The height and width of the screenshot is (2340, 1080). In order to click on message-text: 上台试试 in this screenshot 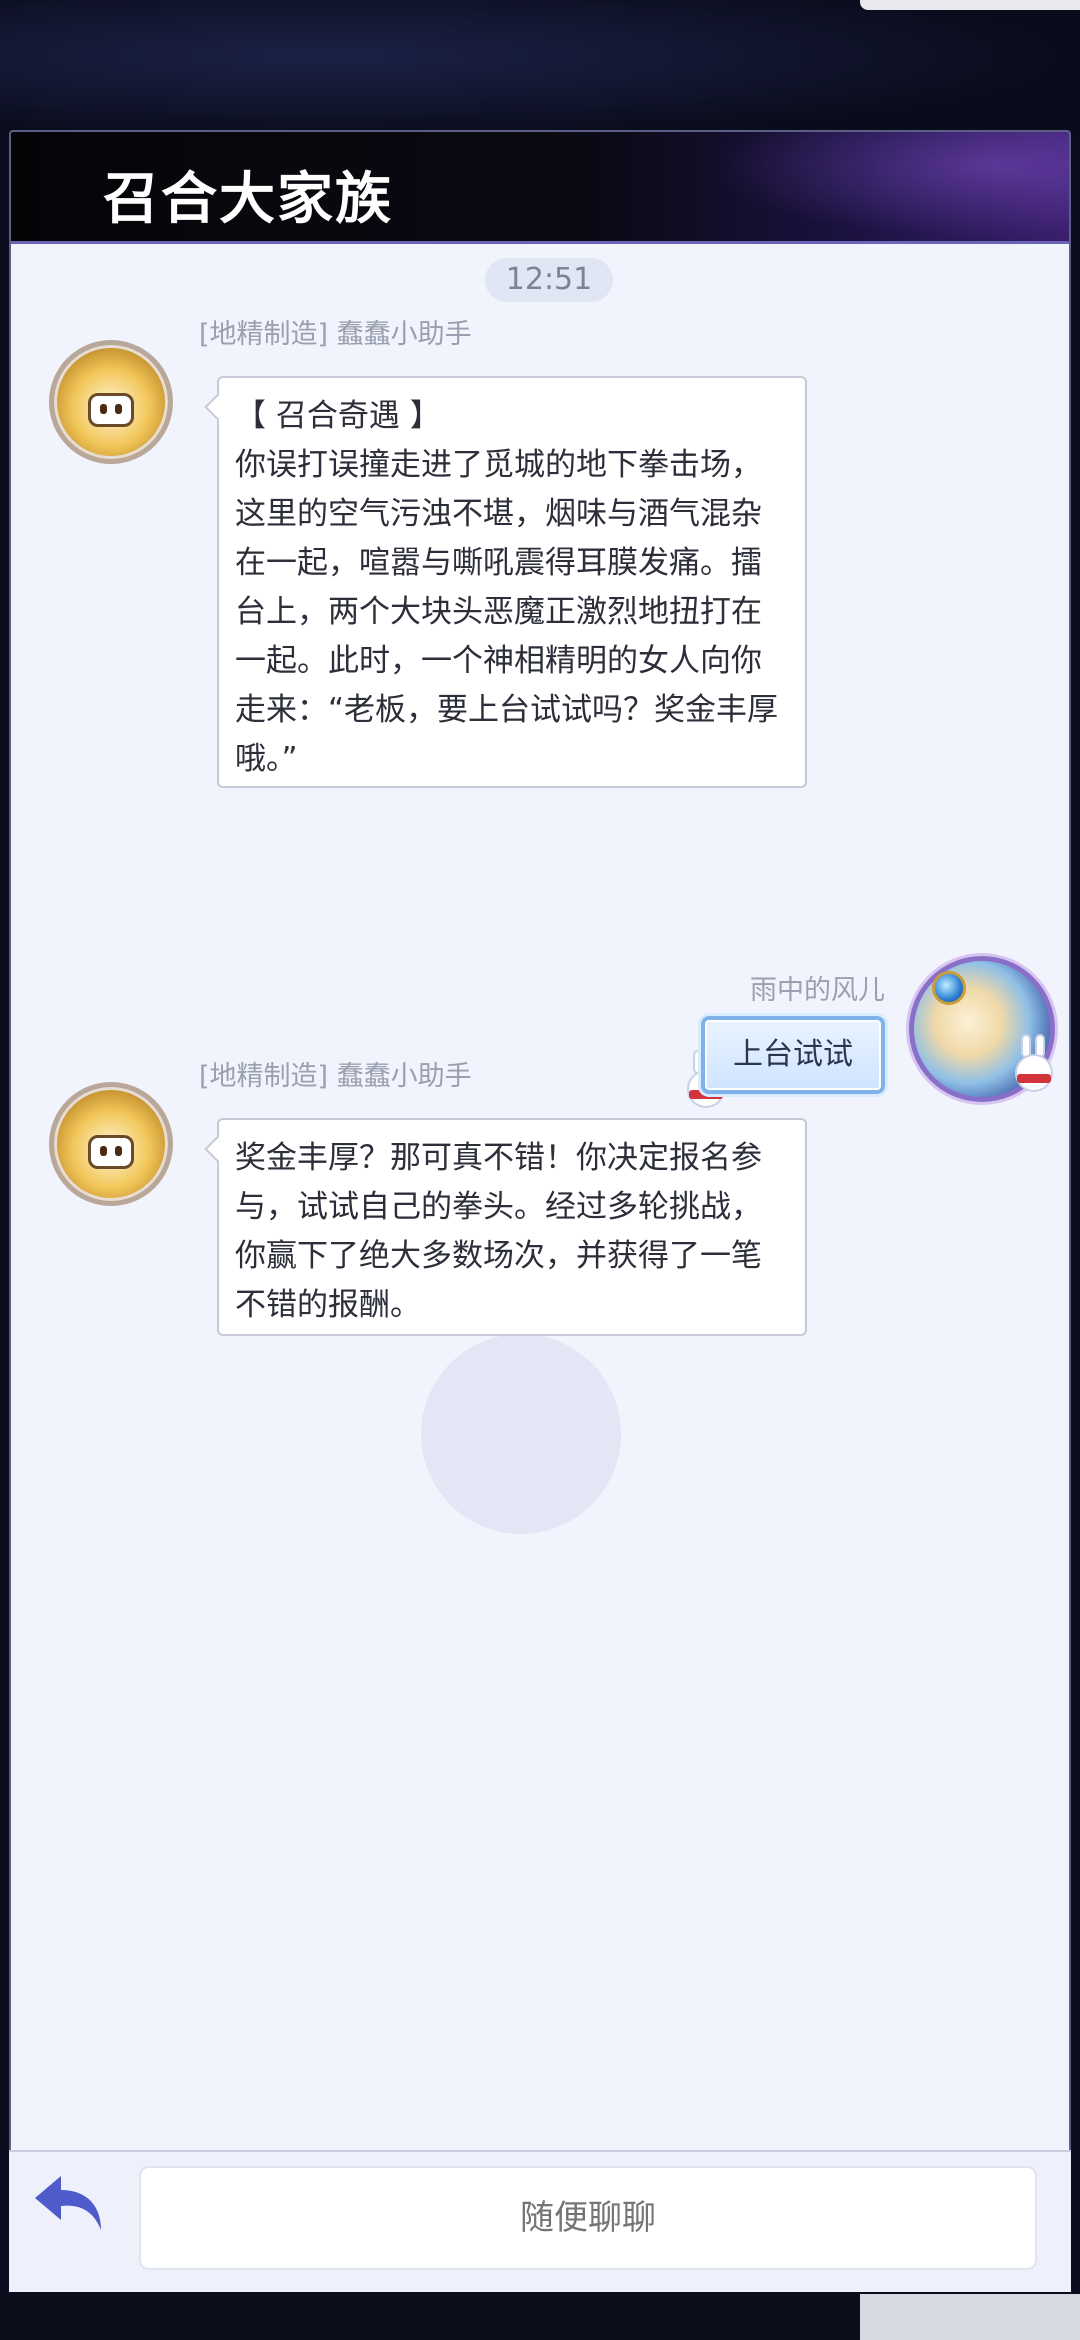, I will do `click(793, 1054)`.